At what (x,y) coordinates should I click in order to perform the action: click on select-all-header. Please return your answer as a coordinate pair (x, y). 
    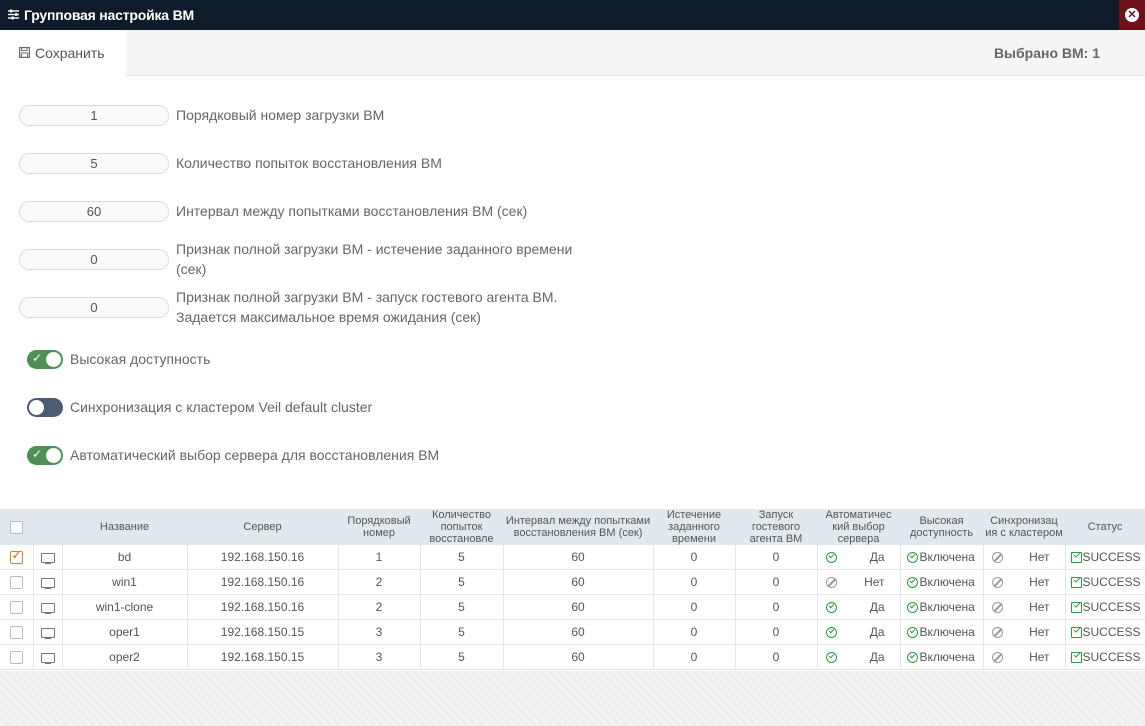
    Looking at the image, I should click on (17, 527).